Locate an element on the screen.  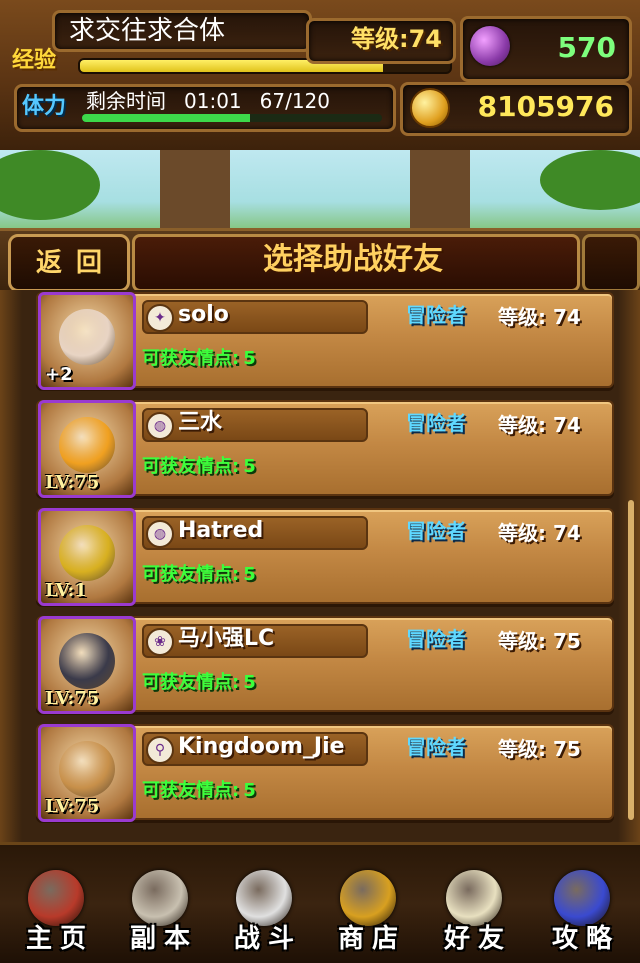
target-icon is located at coordinates (264, 898).